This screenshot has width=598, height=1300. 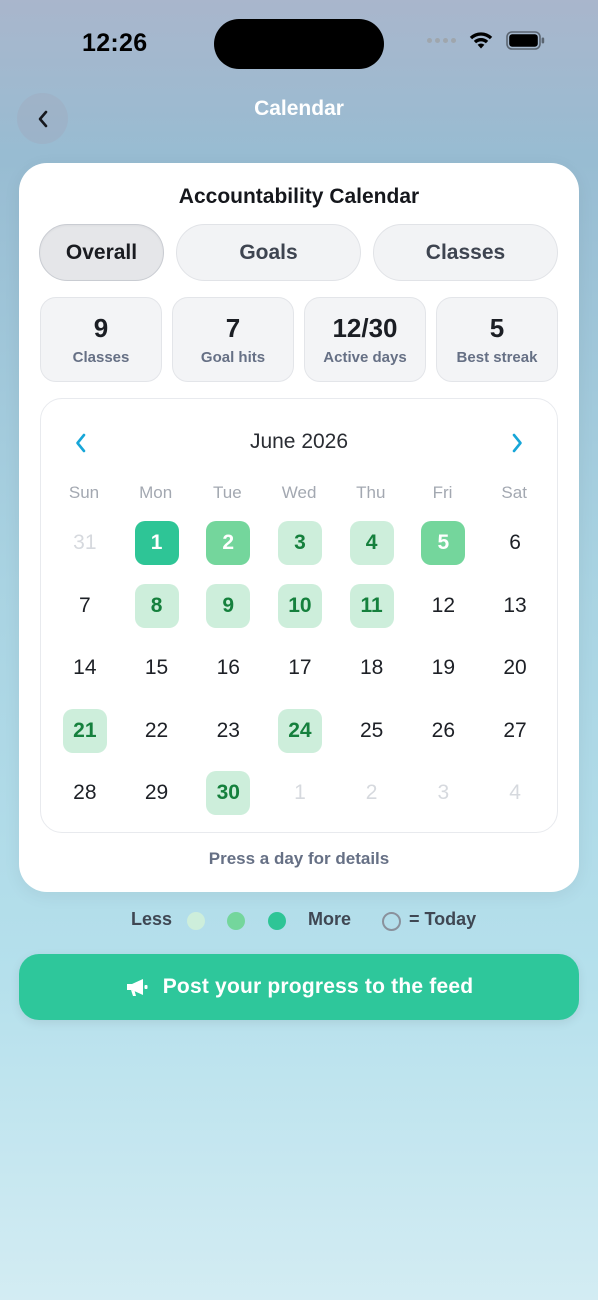 I want to click on stat-best-streak: 5 Best streak, so click(x=497, y=339).